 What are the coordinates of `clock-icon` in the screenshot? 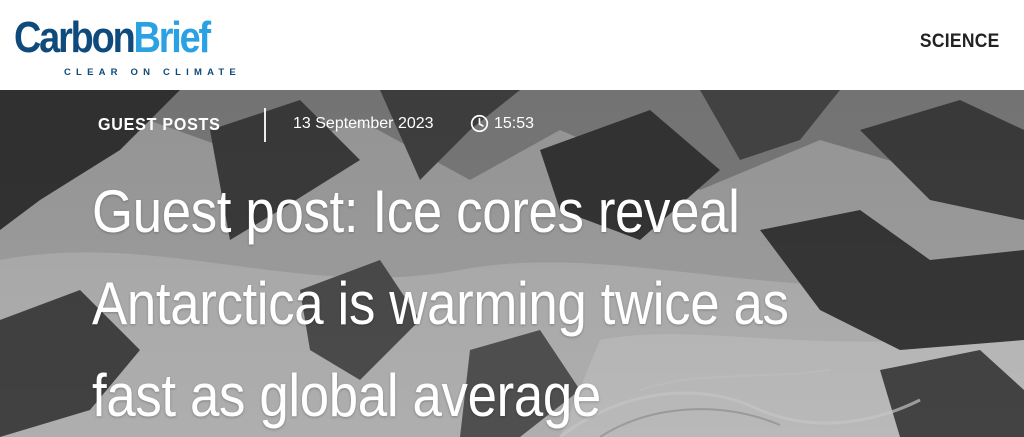 It's located at (479, 123).